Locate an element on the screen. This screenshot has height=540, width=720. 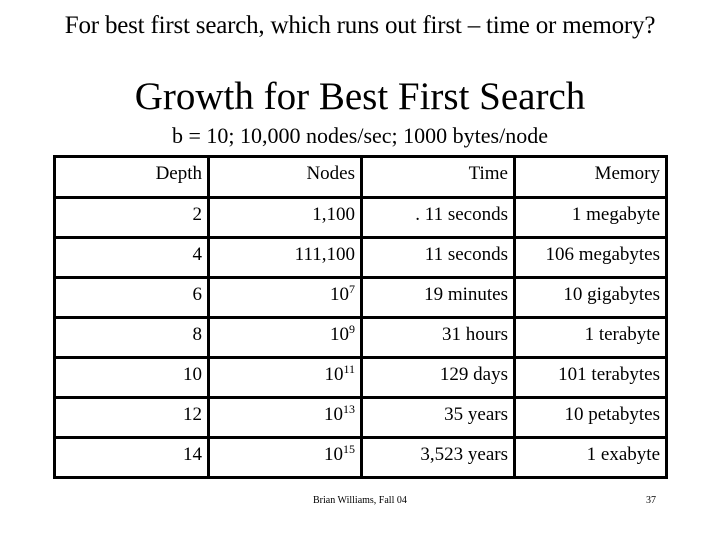
table-row: 6 107 19 minutes 10 gigabytes is located at coordinates (360, 297).